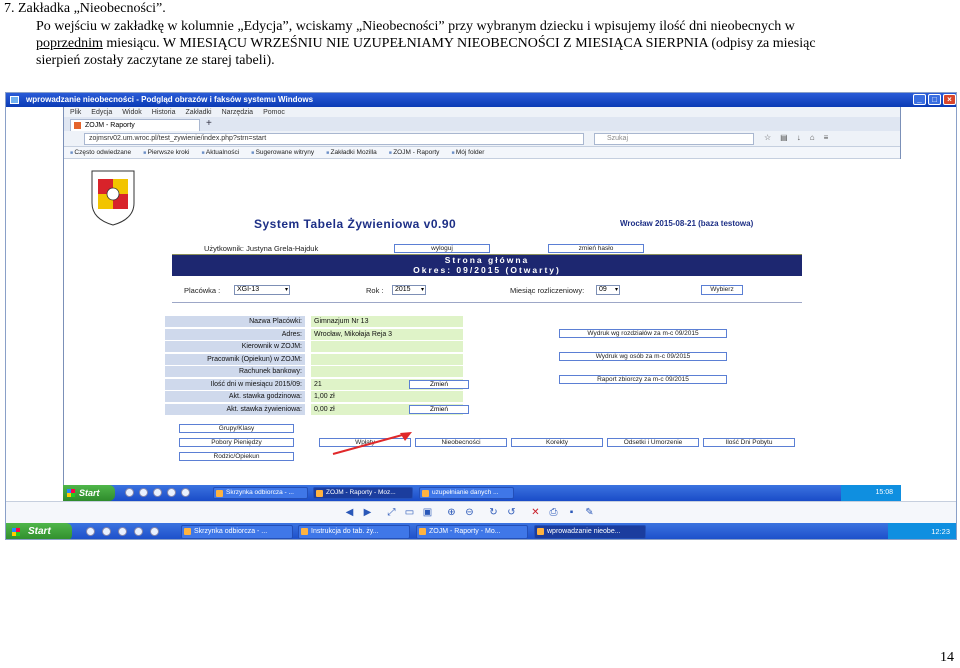 The height and width of the screenshot is (668, 960). What do you see at coordinates (812, 137) in the screenshot?
I see `home-icon: ⌂` at bounding box center [812, 137].